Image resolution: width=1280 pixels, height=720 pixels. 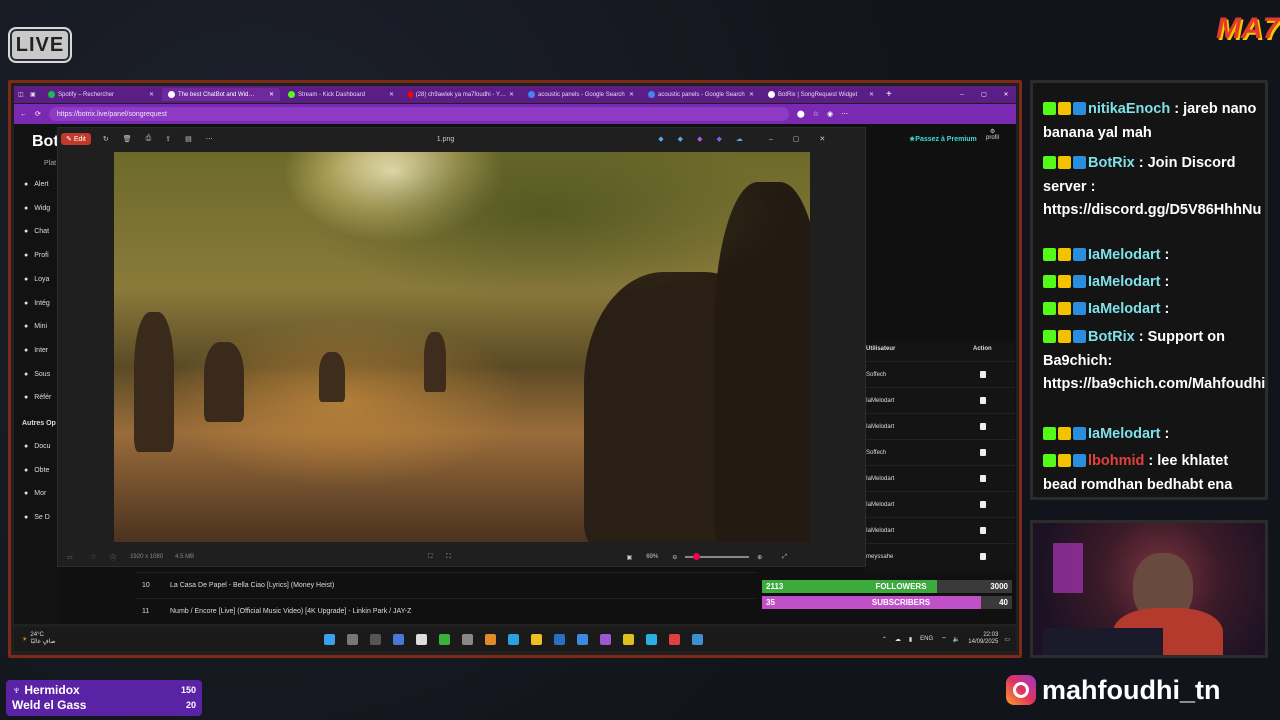 I want to click on other-options-item: ● Se D, so click(x=37, y=517).